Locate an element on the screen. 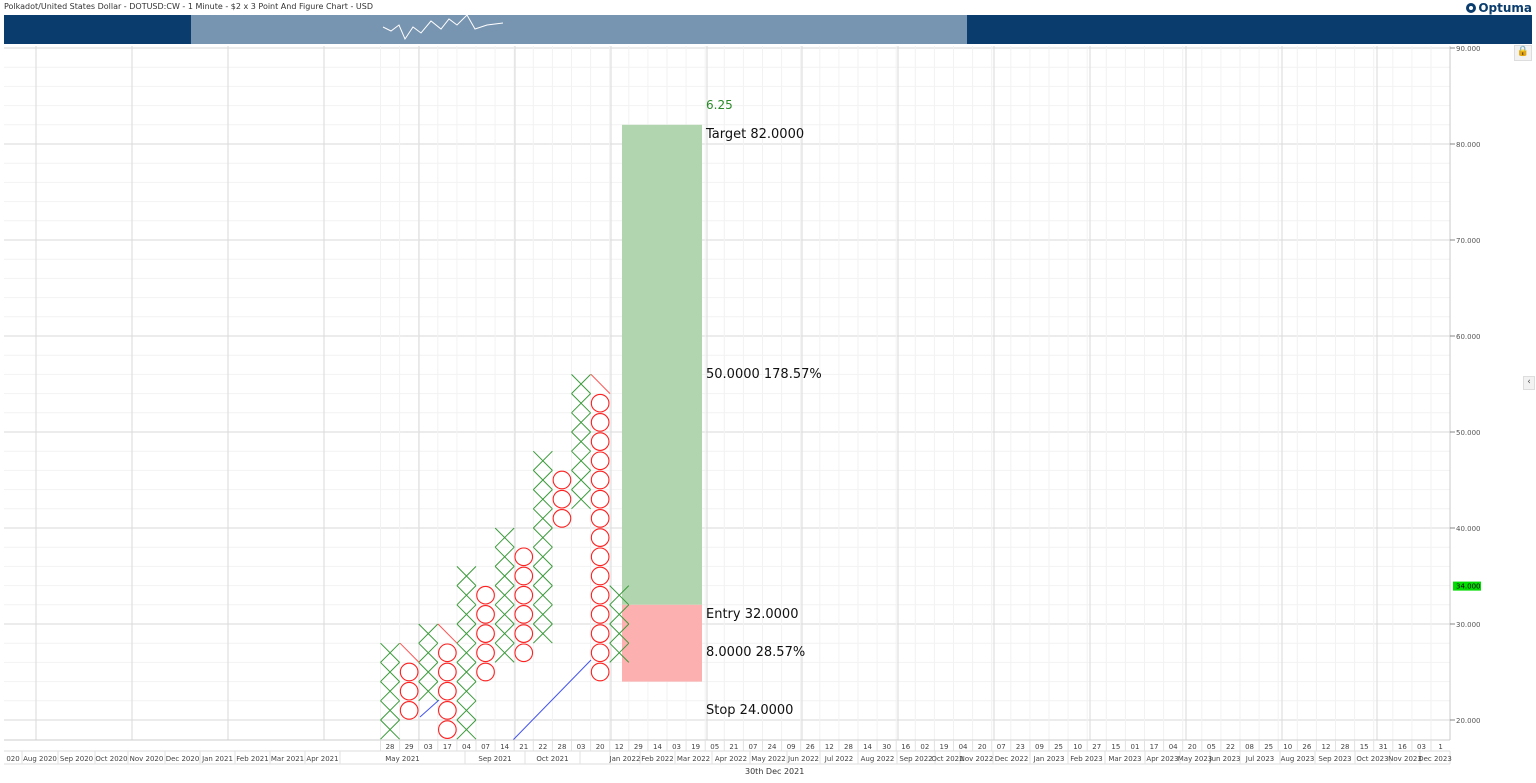 The image size is (1536, 783). x-month-label: Jan 2023 is located at coordinates (1049, 759).